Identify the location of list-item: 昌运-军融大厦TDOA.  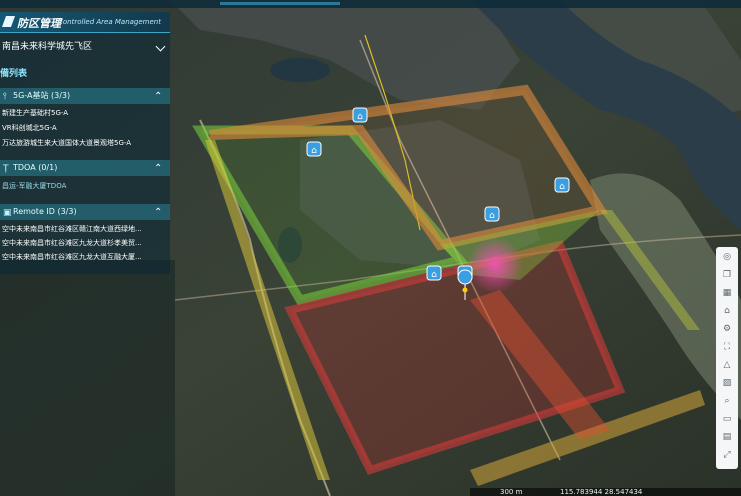
(85, 186).